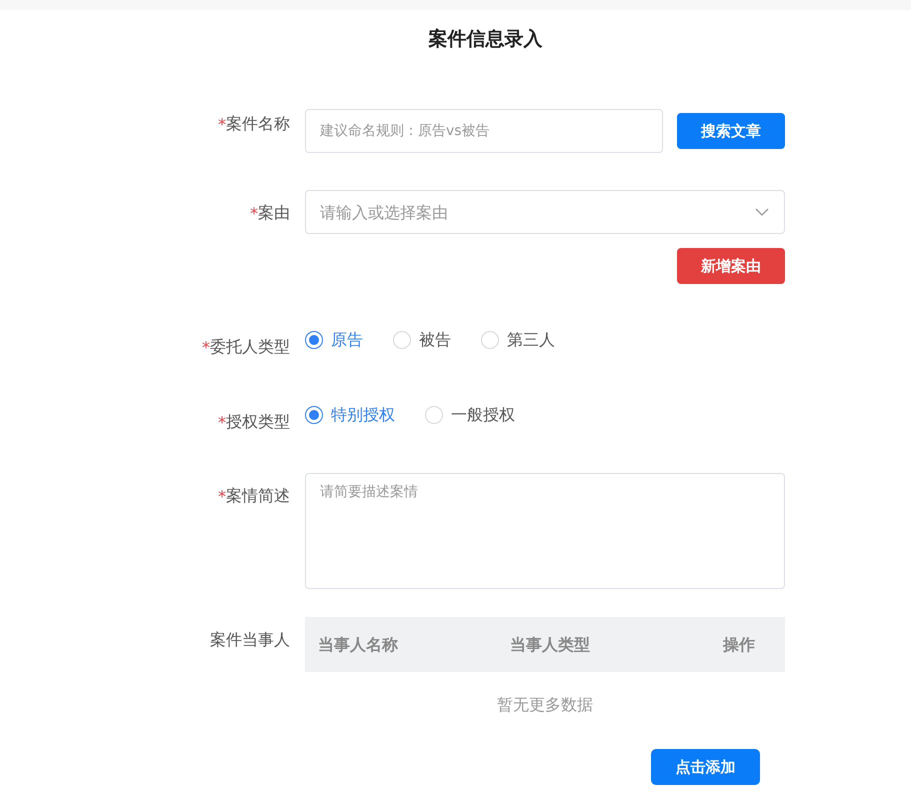  What do you see at coordinates (422, 340) in the screenshot?
I see `radio-option: 被告` at bounding box center [422, 340].